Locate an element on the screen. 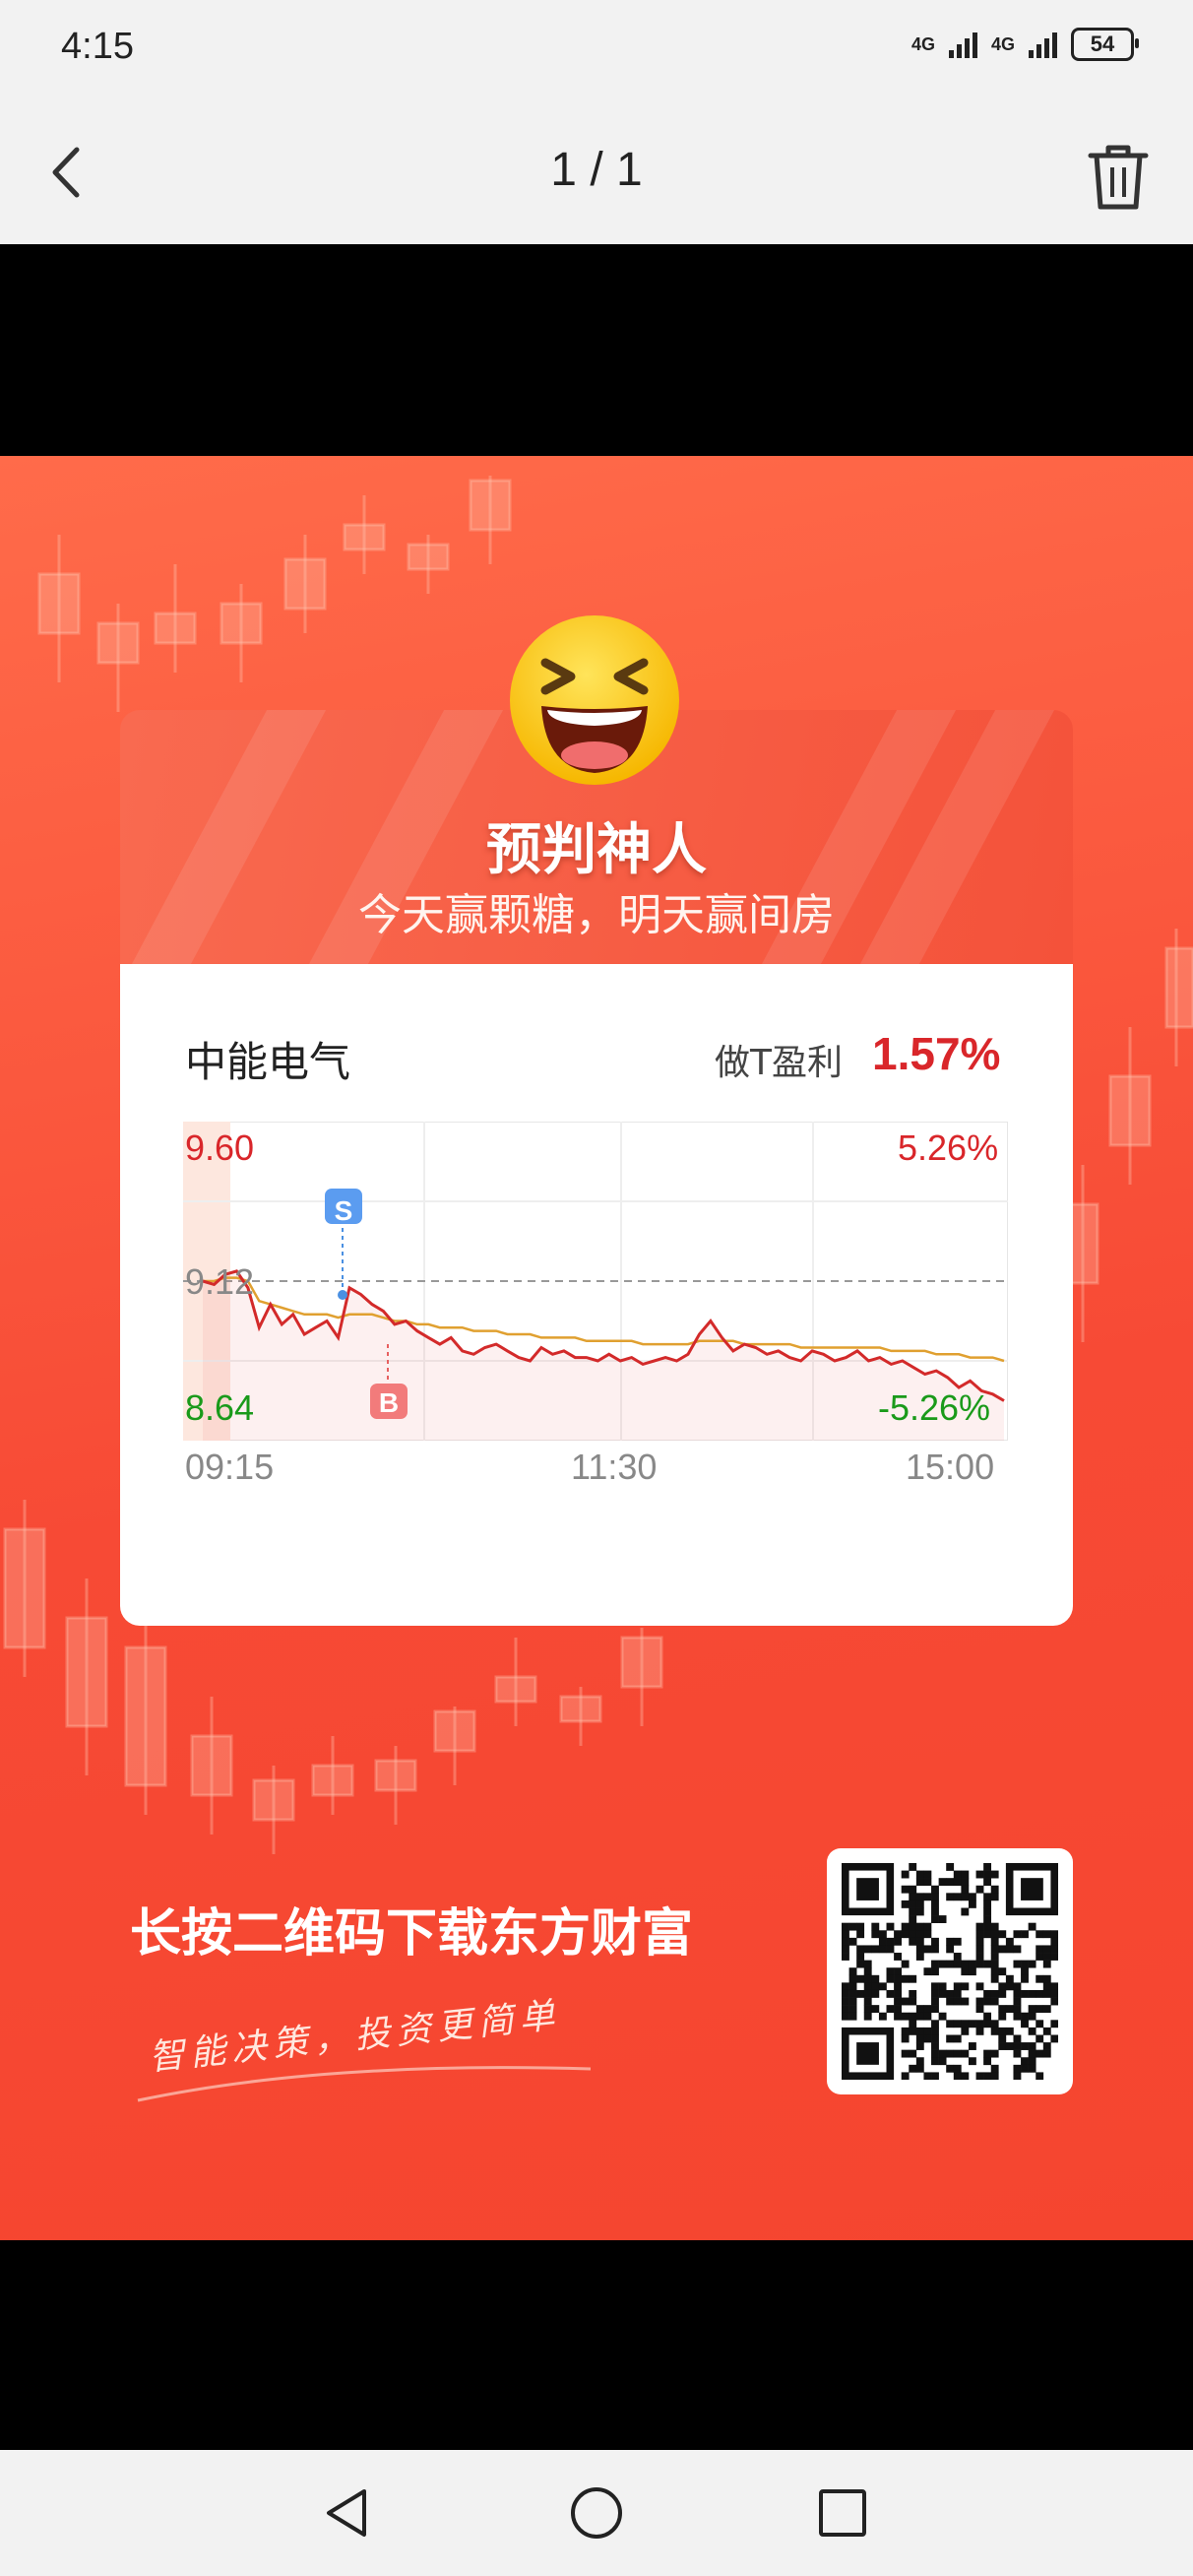  slogan-swoosh is located at coordinates (364, 2084).